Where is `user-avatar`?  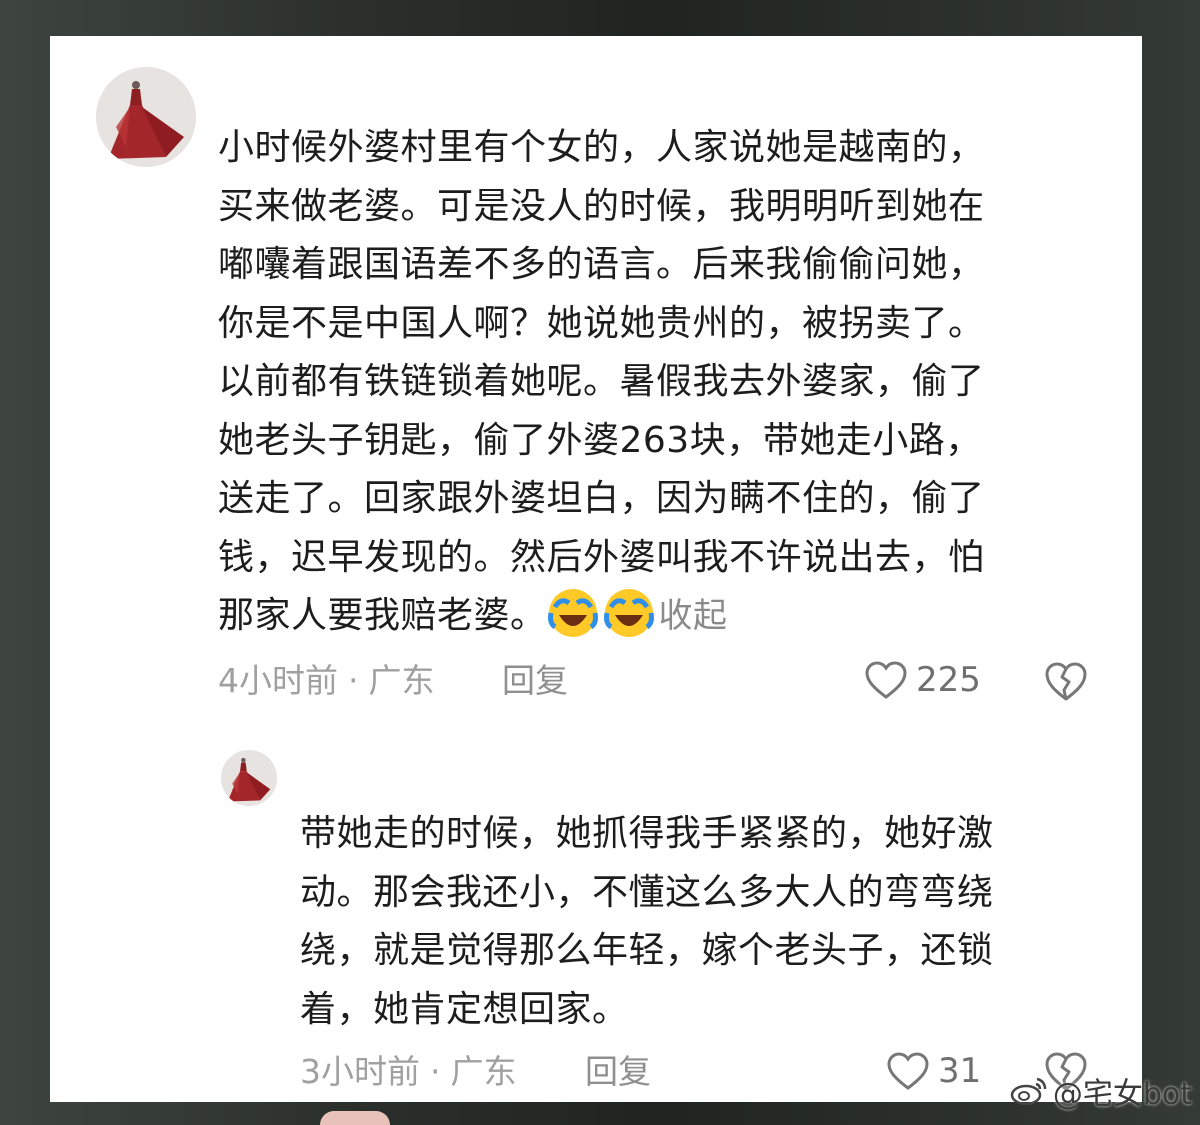 user-avatar is located at coordinates (146, 117).